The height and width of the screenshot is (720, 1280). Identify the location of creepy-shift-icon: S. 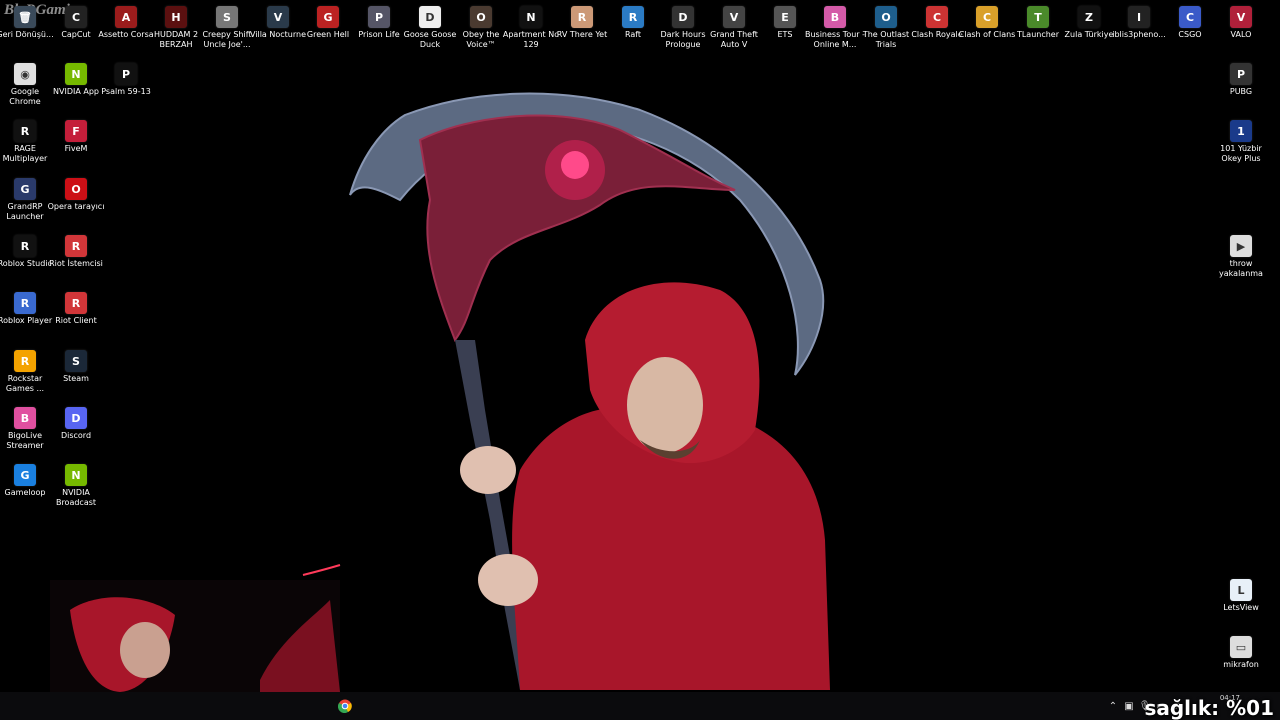
(227, 17).